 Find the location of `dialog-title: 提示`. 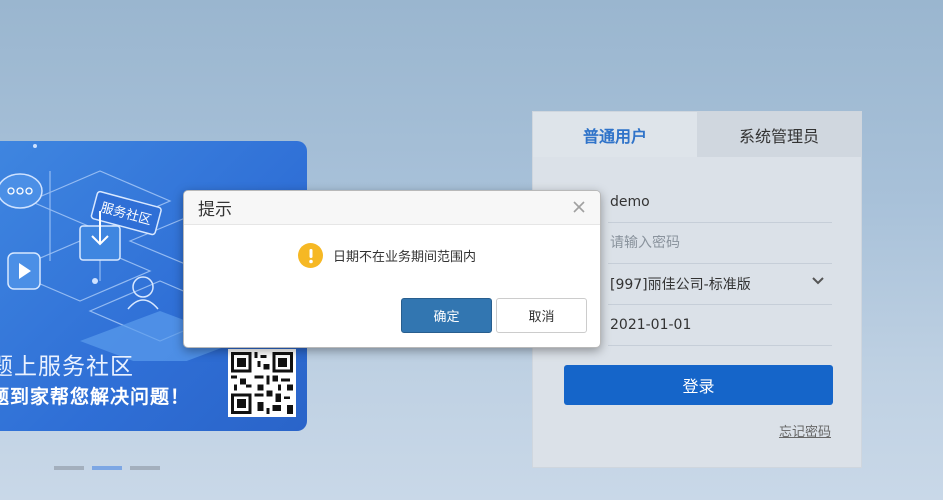

dialog-title: 提示 is located at coordinates (215, 210).